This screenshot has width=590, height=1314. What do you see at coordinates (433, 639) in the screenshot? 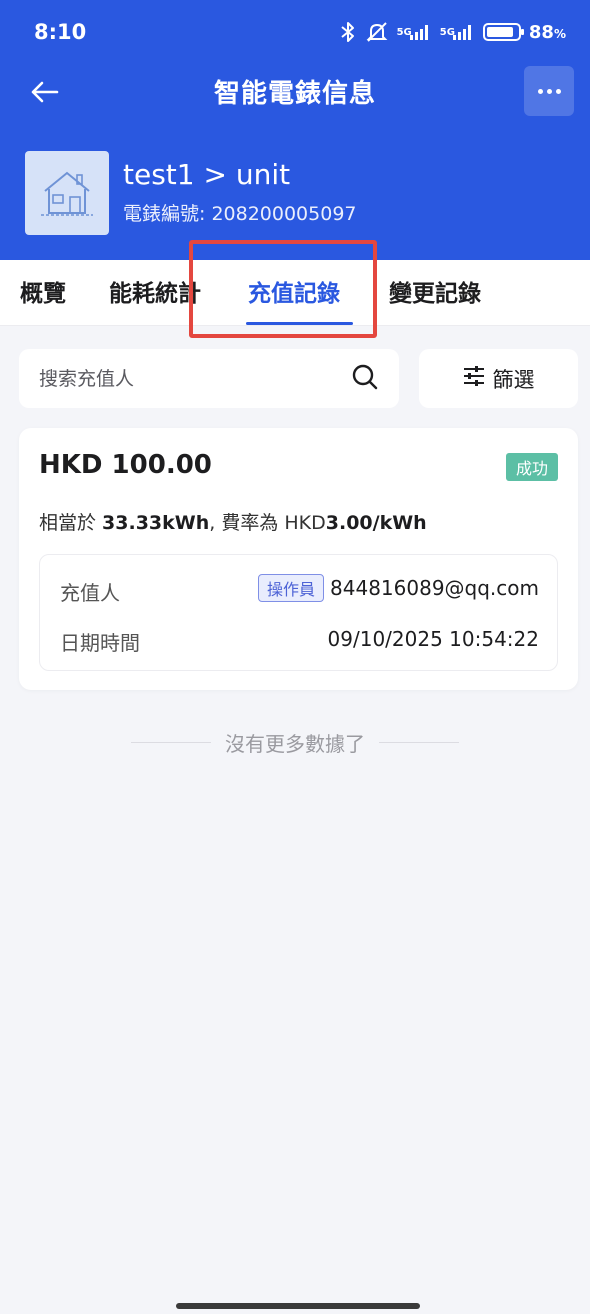
I see `datetime-value: 09/10/2025 10:54:22` at bounding box center [433, 639].